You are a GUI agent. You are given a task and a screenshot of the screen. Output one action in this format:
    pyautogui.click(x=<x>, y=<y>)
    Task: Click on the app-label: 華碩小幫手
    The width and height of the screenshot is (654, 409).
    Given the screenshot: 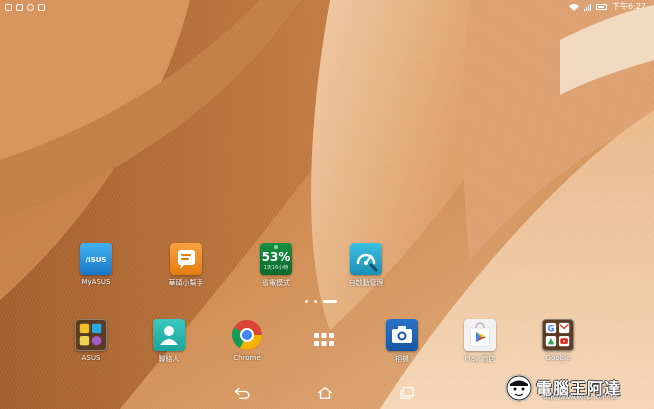 What is the action you would take?
    pyautogui.click(x=186, y=283)
    